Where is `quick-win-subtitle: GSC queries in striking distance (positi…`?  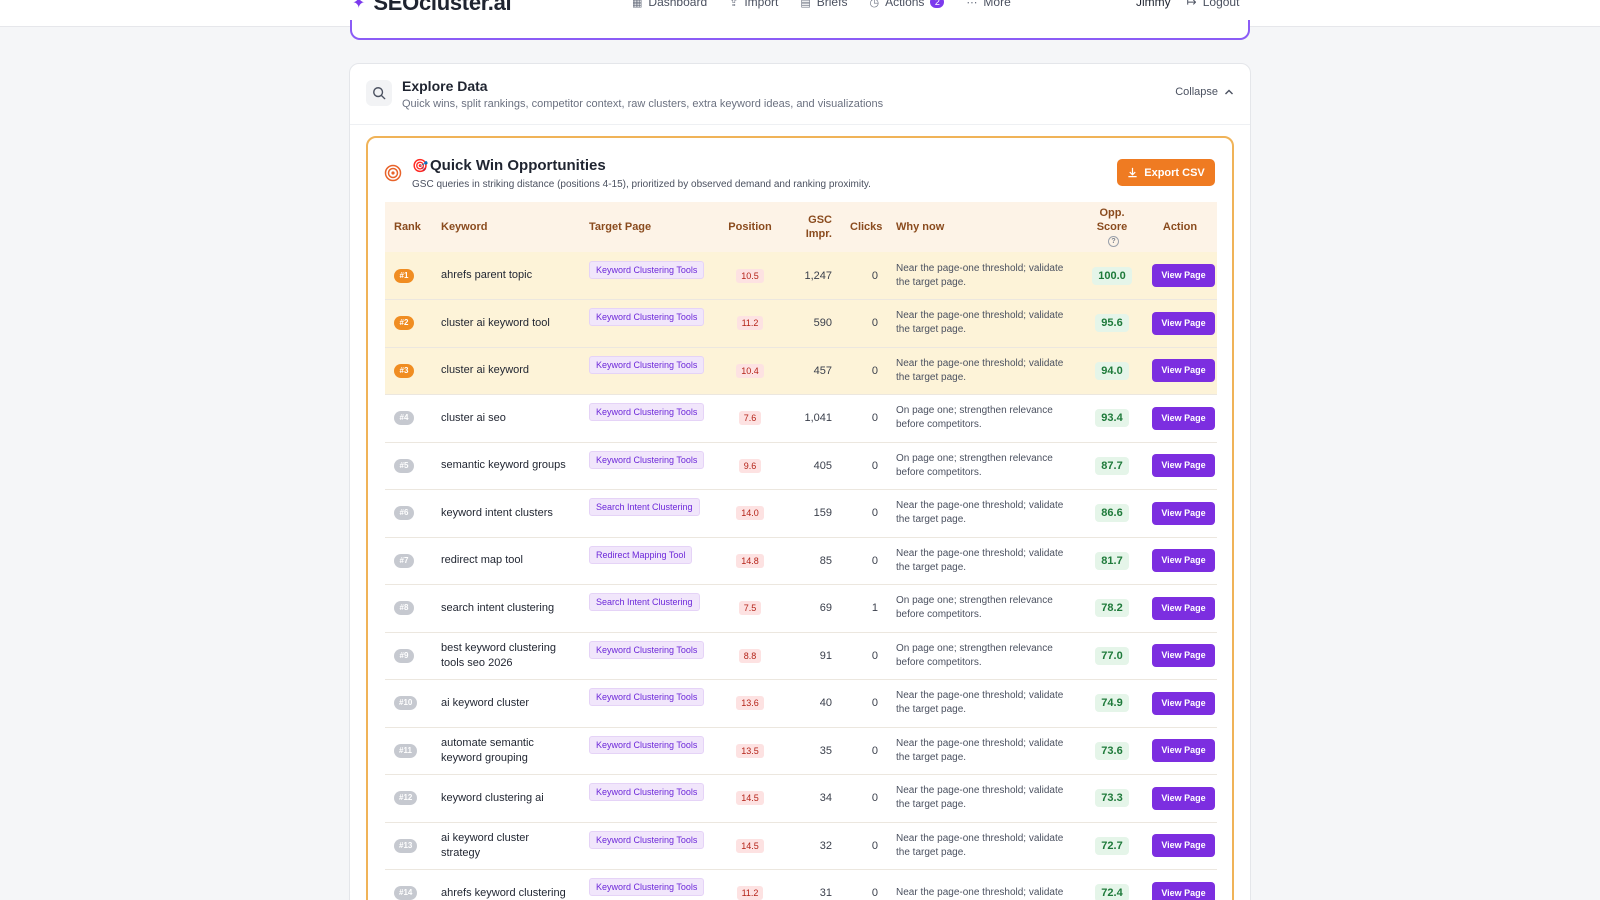
quick-win-subtitle: GSC queries in striking distance (positi… is located at coordinates (641, 184).